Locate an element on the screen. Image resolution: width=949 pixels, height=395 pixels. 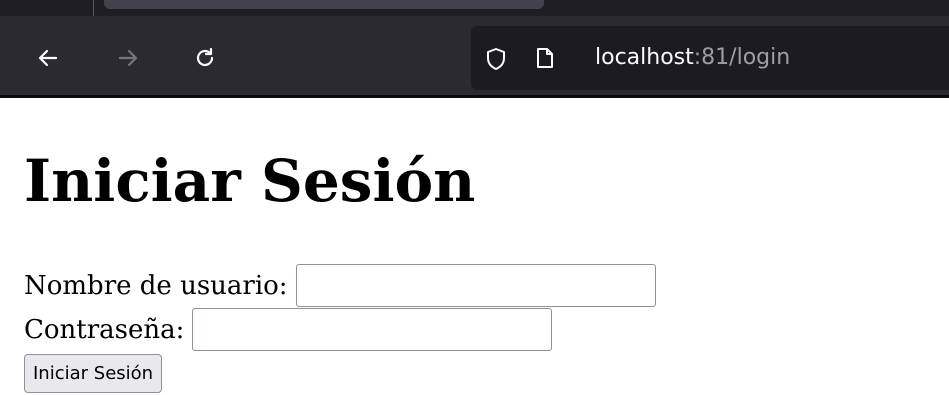
url-text: localhost:81/login is located at coordinates (692, 58).